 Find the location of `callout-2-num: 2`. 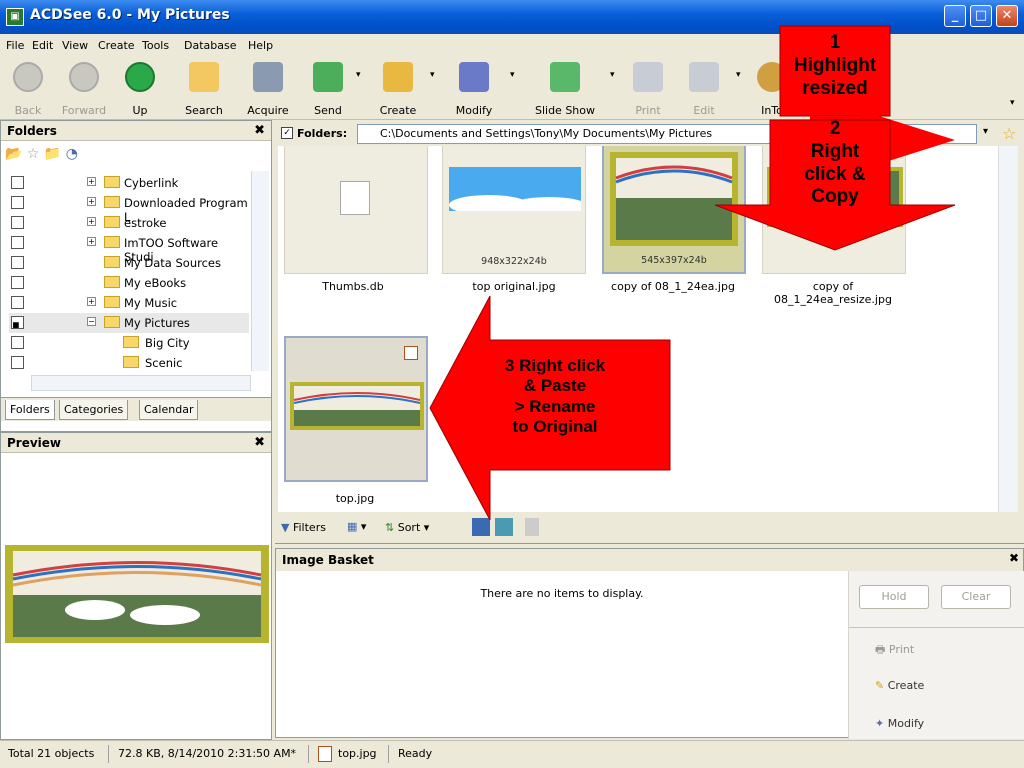

callout-2-num: 2 is located at coordinates (835, 128).